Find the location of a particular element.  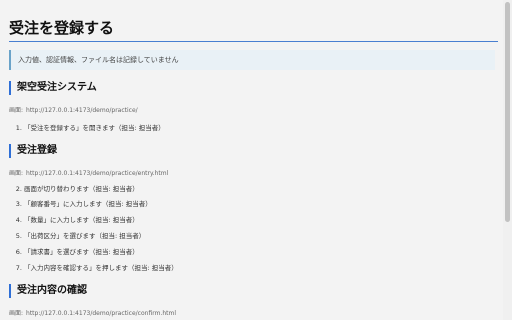

step-item: 7. 「入力内容を確認する」を押します（担当: 担当者） is located at coordinates (95, 267).